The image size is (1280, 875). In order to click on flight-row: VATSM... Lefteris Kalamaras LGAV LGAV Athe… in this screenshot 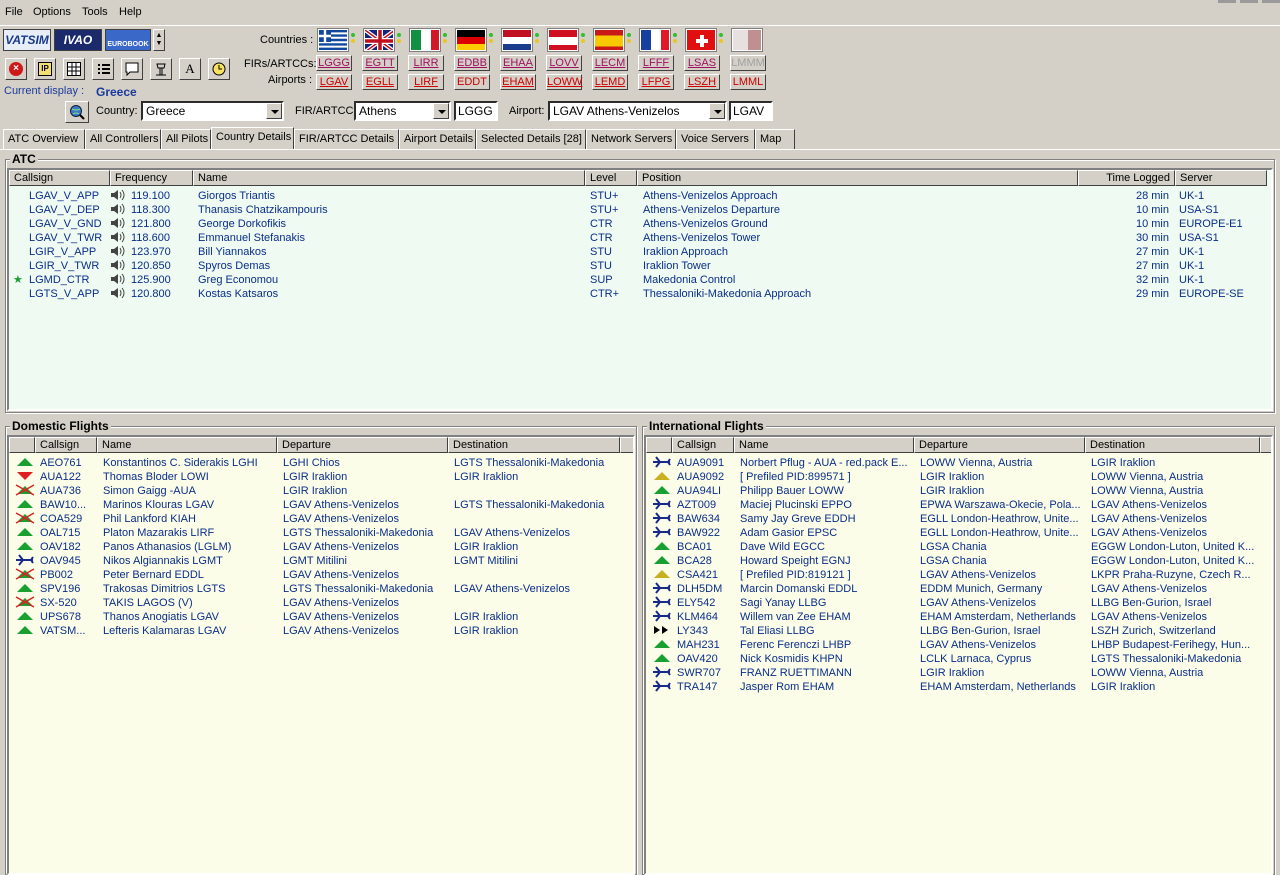, I will do `click(321, 631)`.